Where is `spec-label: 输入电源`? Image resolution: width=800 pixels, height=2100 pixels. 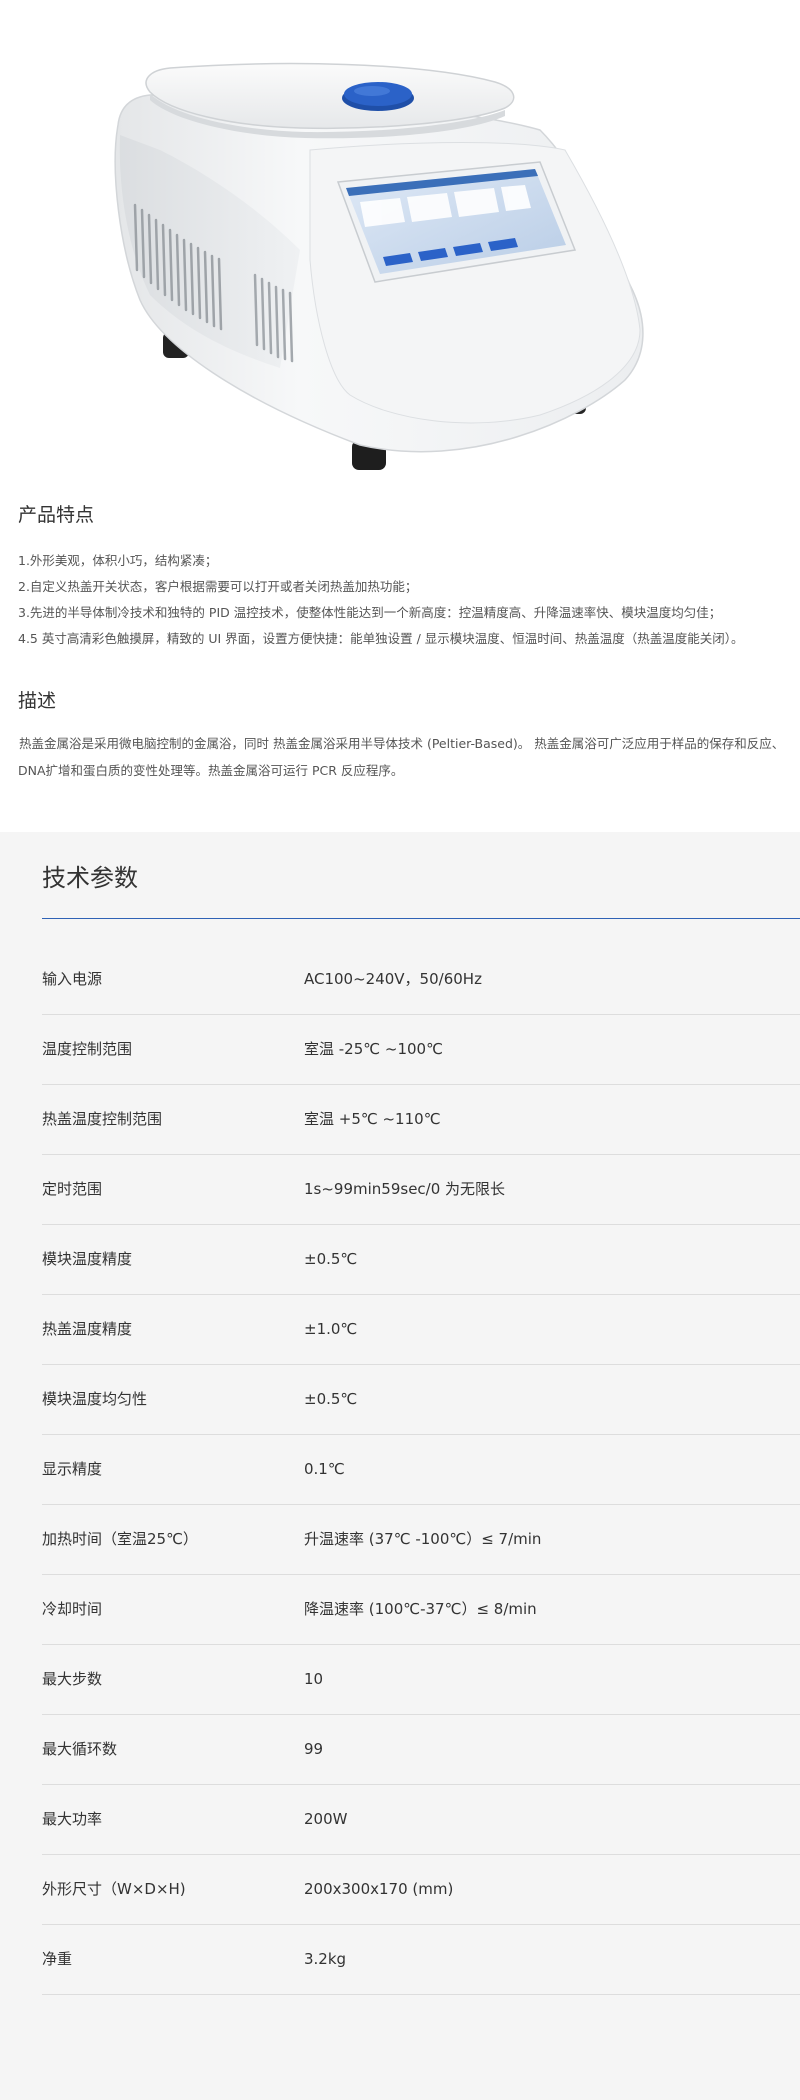 spec-label: 输入电源 is located at coordinates (72, 979).